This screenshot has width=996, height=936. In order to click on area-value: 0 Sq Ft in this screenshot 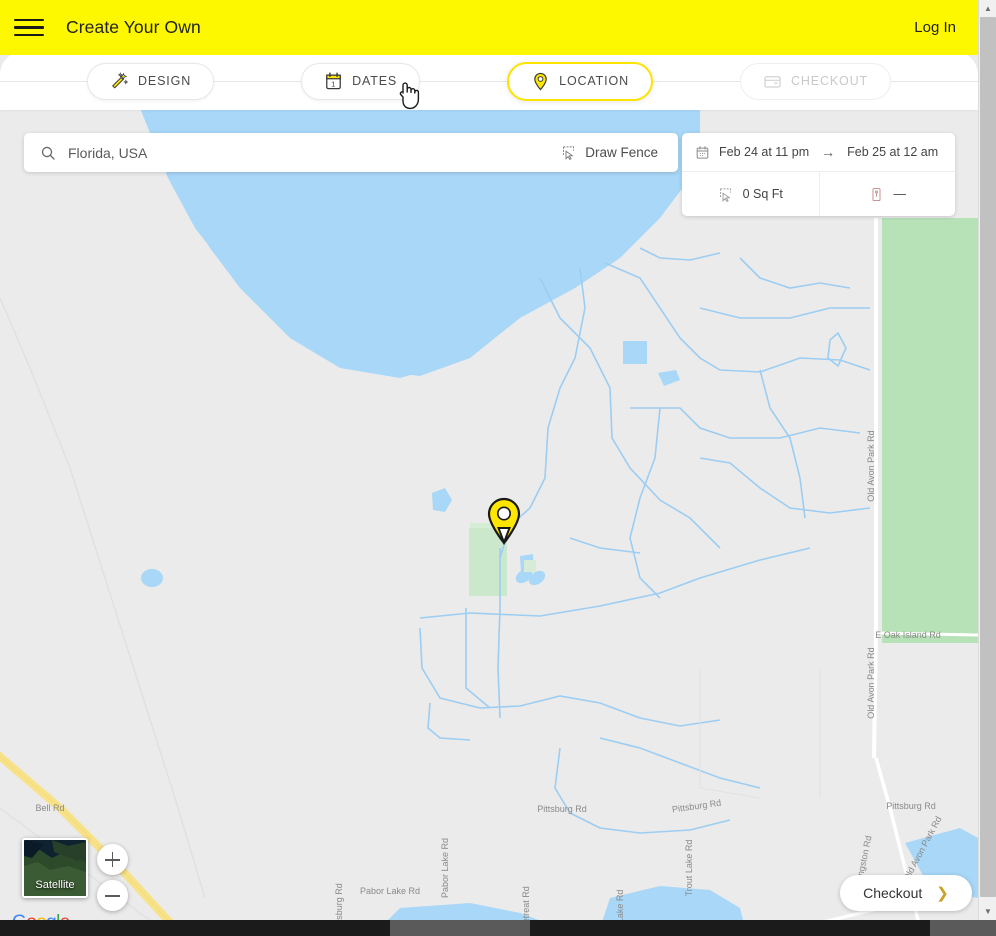, I will do `click(762, 194)`.